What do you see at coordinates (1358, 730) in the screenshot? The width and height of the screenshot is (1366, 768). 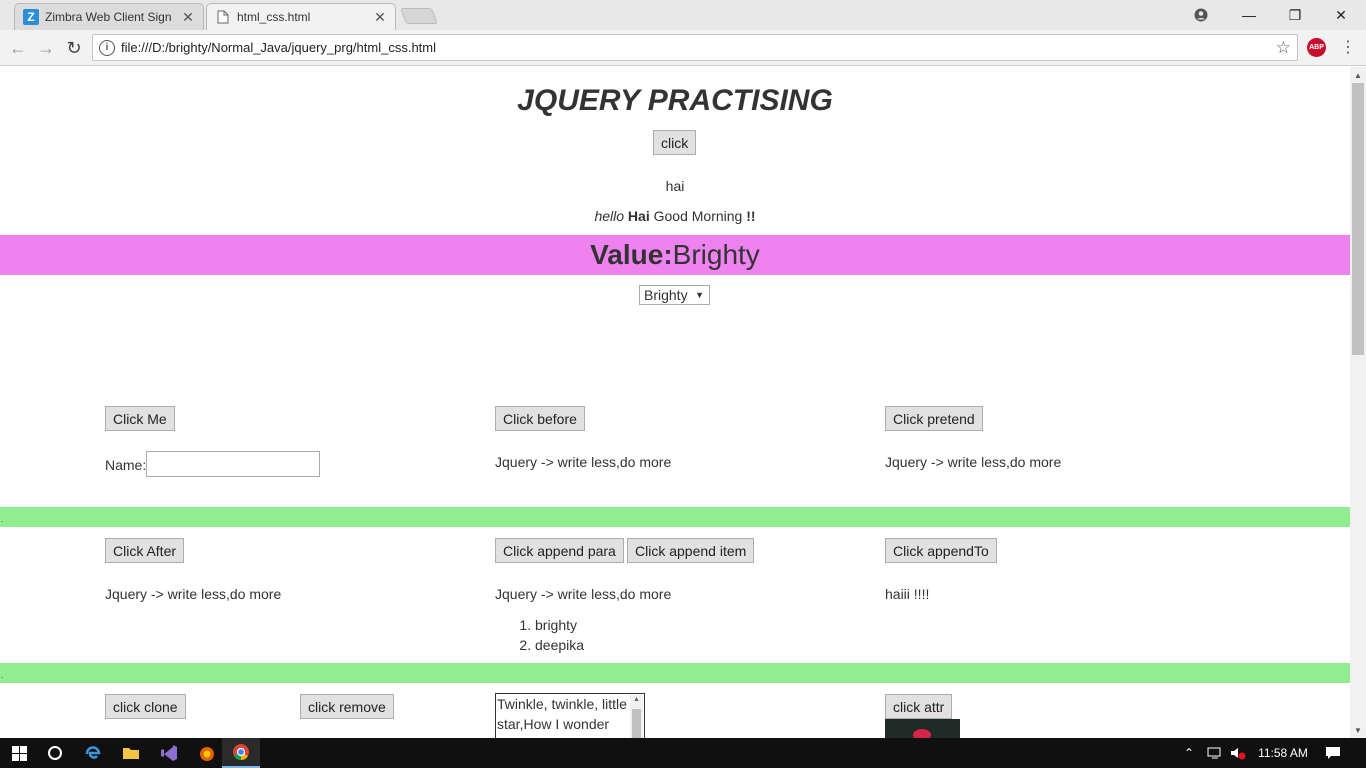 I see `scroll-down-icon: ▼` at bounding box center [1358, 730].